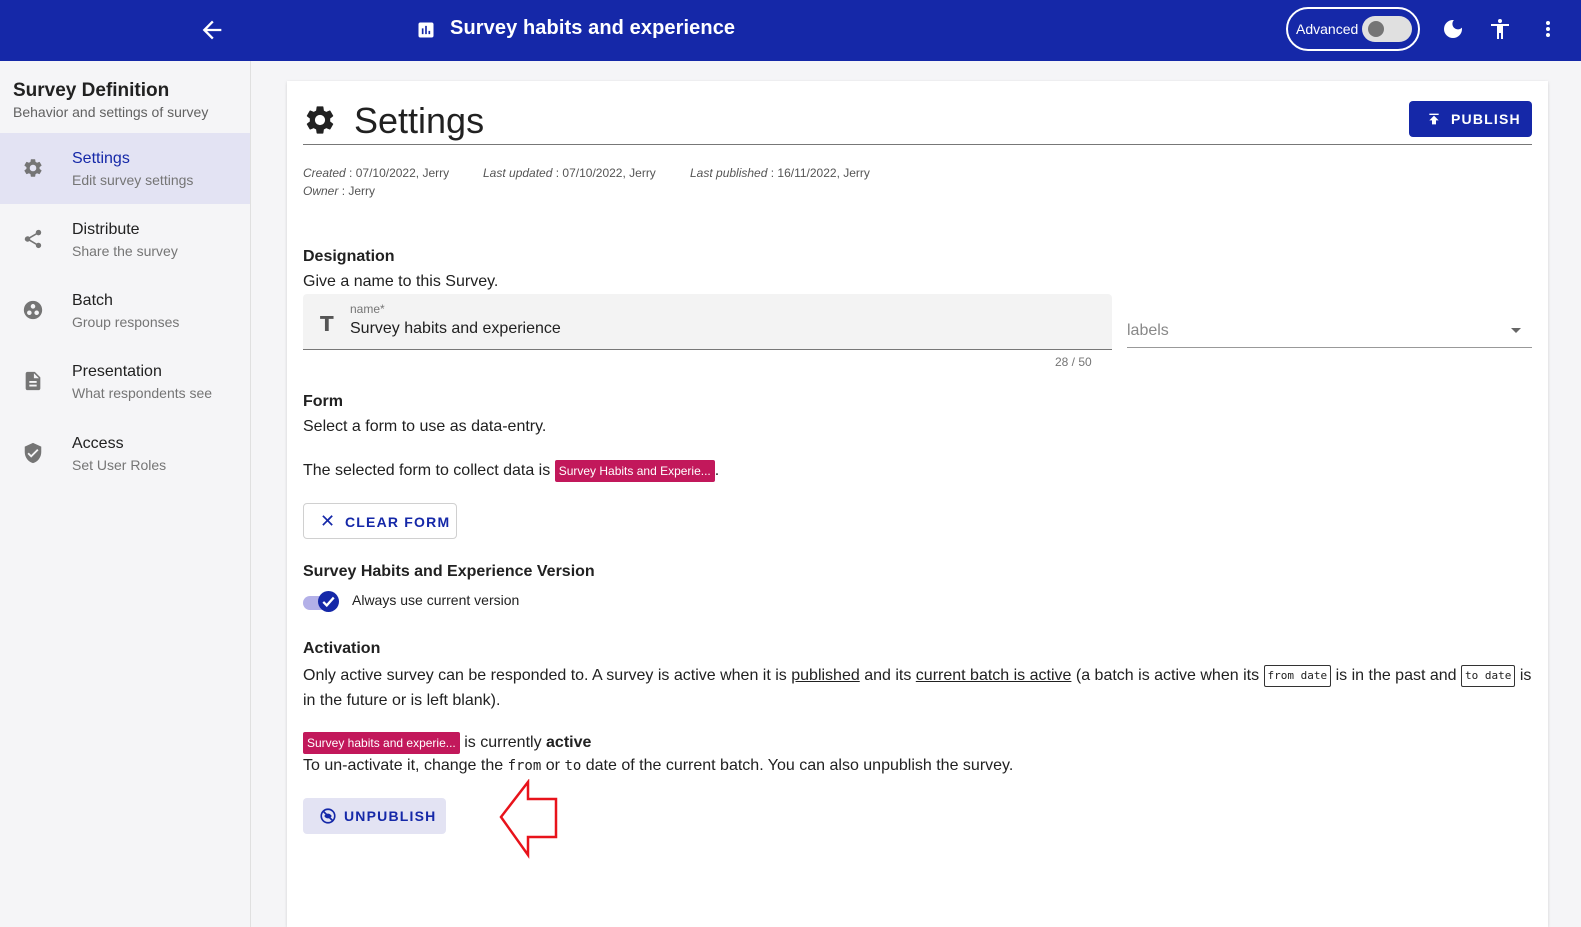 This screenshot has height=927, width=1581. Describe the element at coordinates (790, 30) in the screenshot. I see `app-bar: Survey habits and experience Advanced` at that location.